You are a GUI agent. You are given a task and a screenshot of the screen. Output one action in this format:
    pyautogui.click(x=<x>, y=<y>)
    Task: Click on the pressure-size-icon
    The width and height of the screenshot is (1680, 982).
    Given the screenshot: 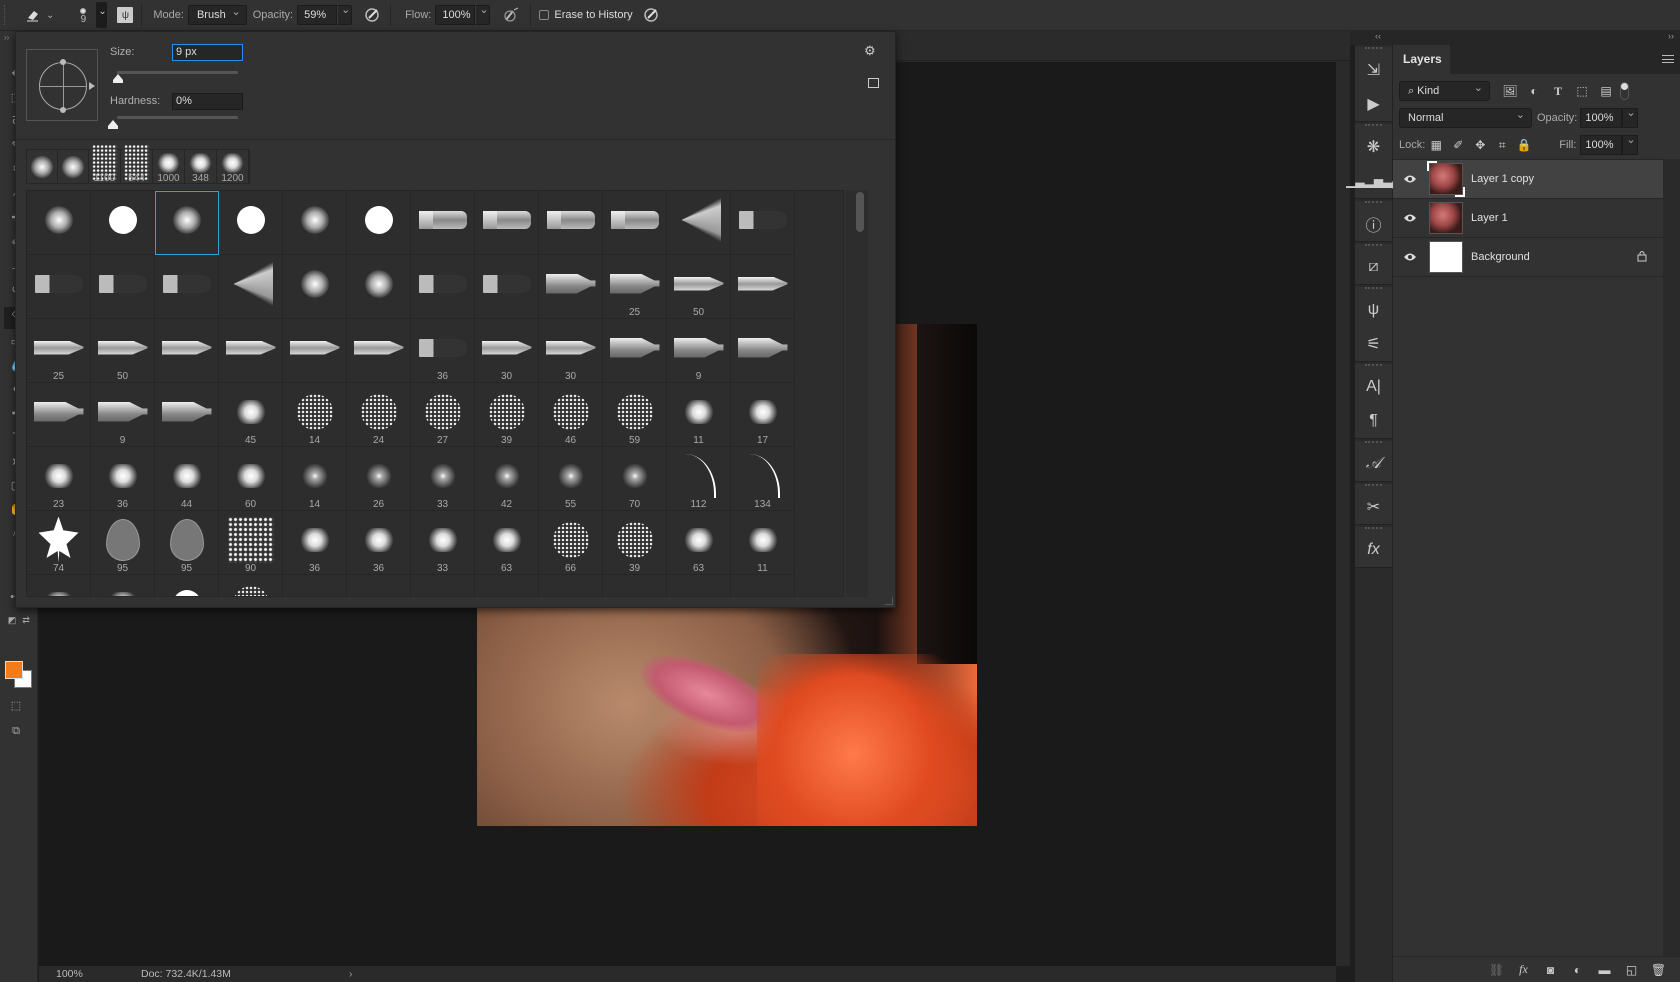 What is the action you would take?
    pyautogui.click(x=651, y=15)
    